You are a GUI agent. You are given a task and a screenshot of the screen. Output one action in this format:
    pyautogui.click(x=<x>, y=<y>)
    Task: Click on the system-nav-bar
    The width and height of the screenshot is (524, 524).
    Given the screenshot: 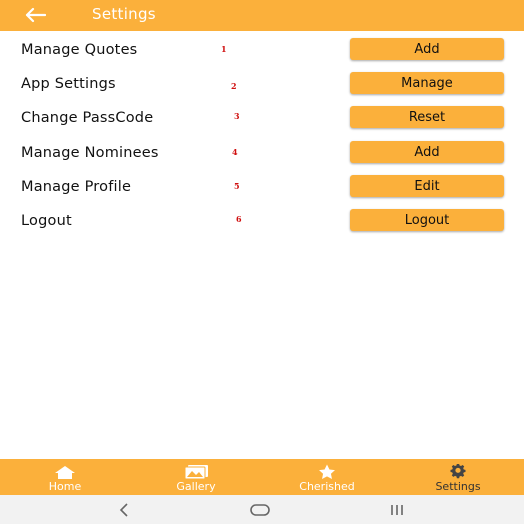 What is the action you would take?
    pyautogui.click(x=262, y=509)
    